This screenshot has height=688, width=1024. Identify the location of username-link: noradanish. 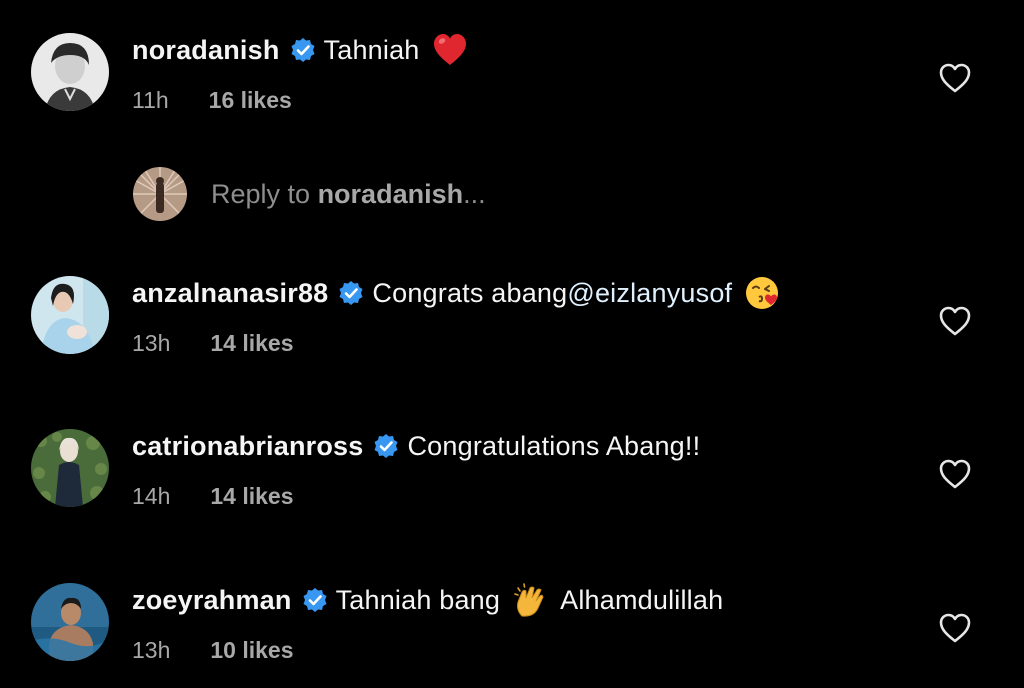
(206, 50).